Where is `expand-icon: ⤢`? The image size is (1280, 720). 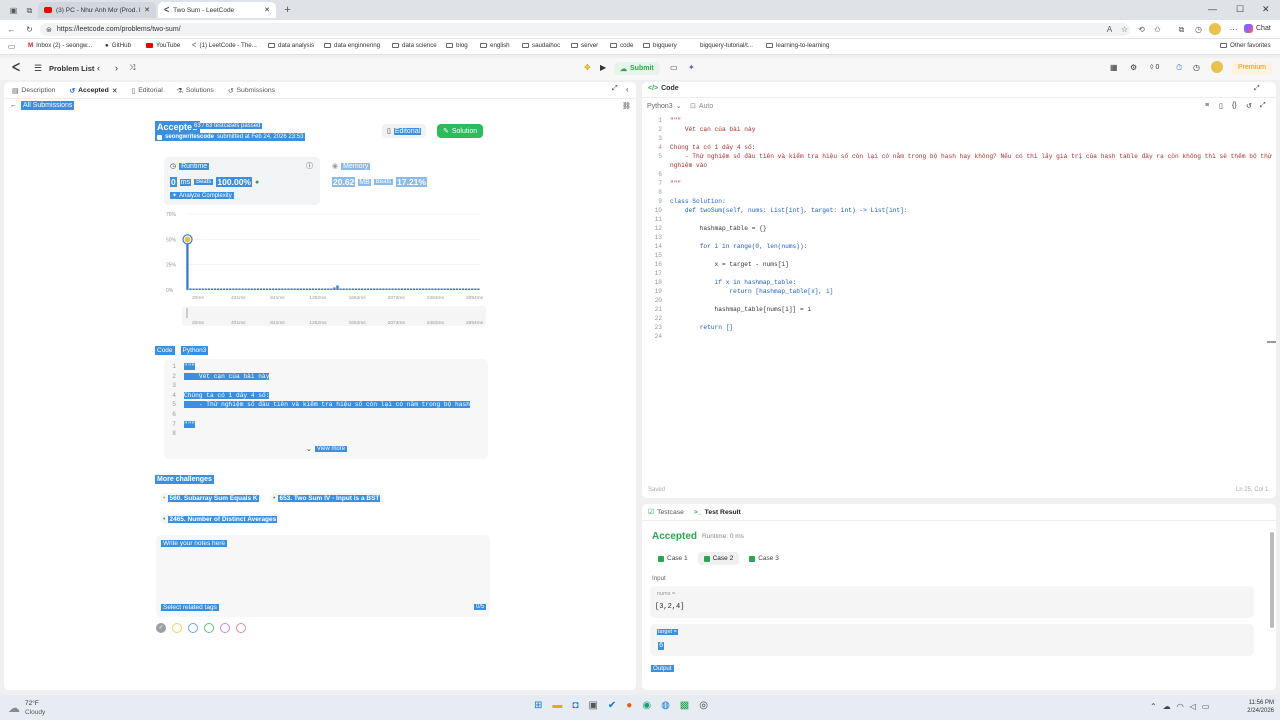
expand-icon: ⤢ is located at coordinates (615, 89).